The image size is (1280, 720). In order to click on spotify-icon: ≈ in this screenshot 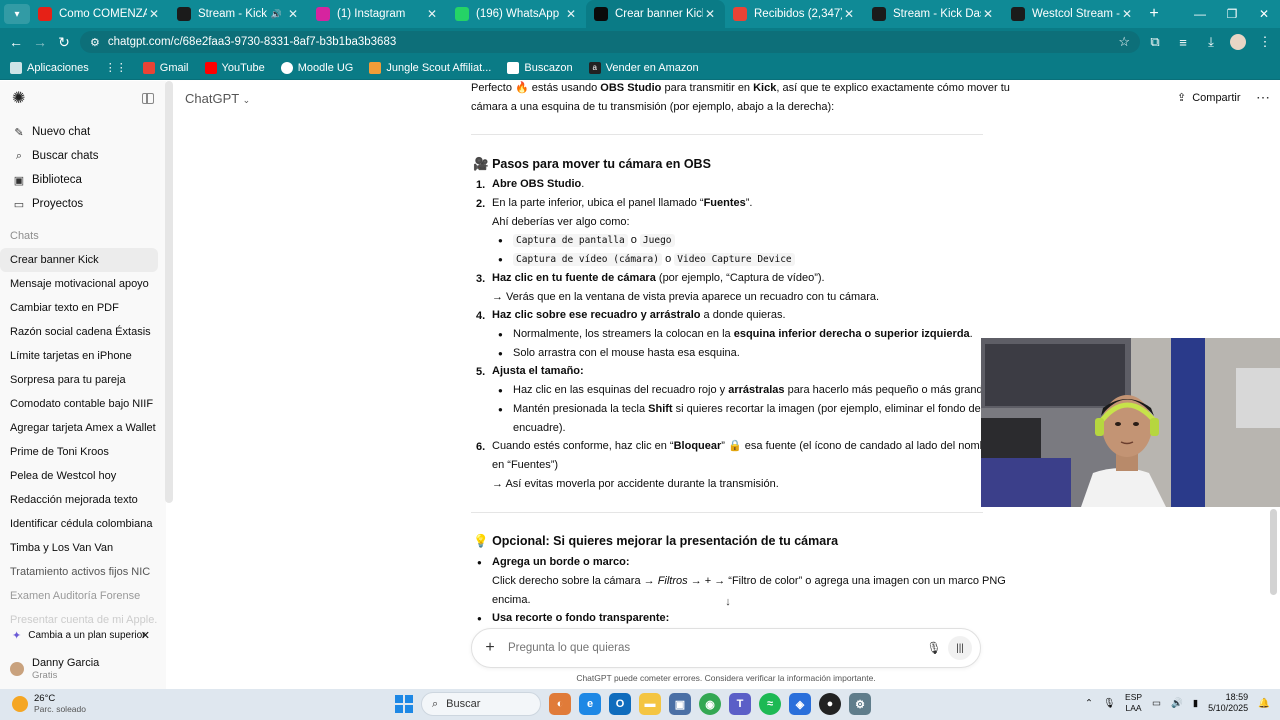, I will do `click(770, 704)`.